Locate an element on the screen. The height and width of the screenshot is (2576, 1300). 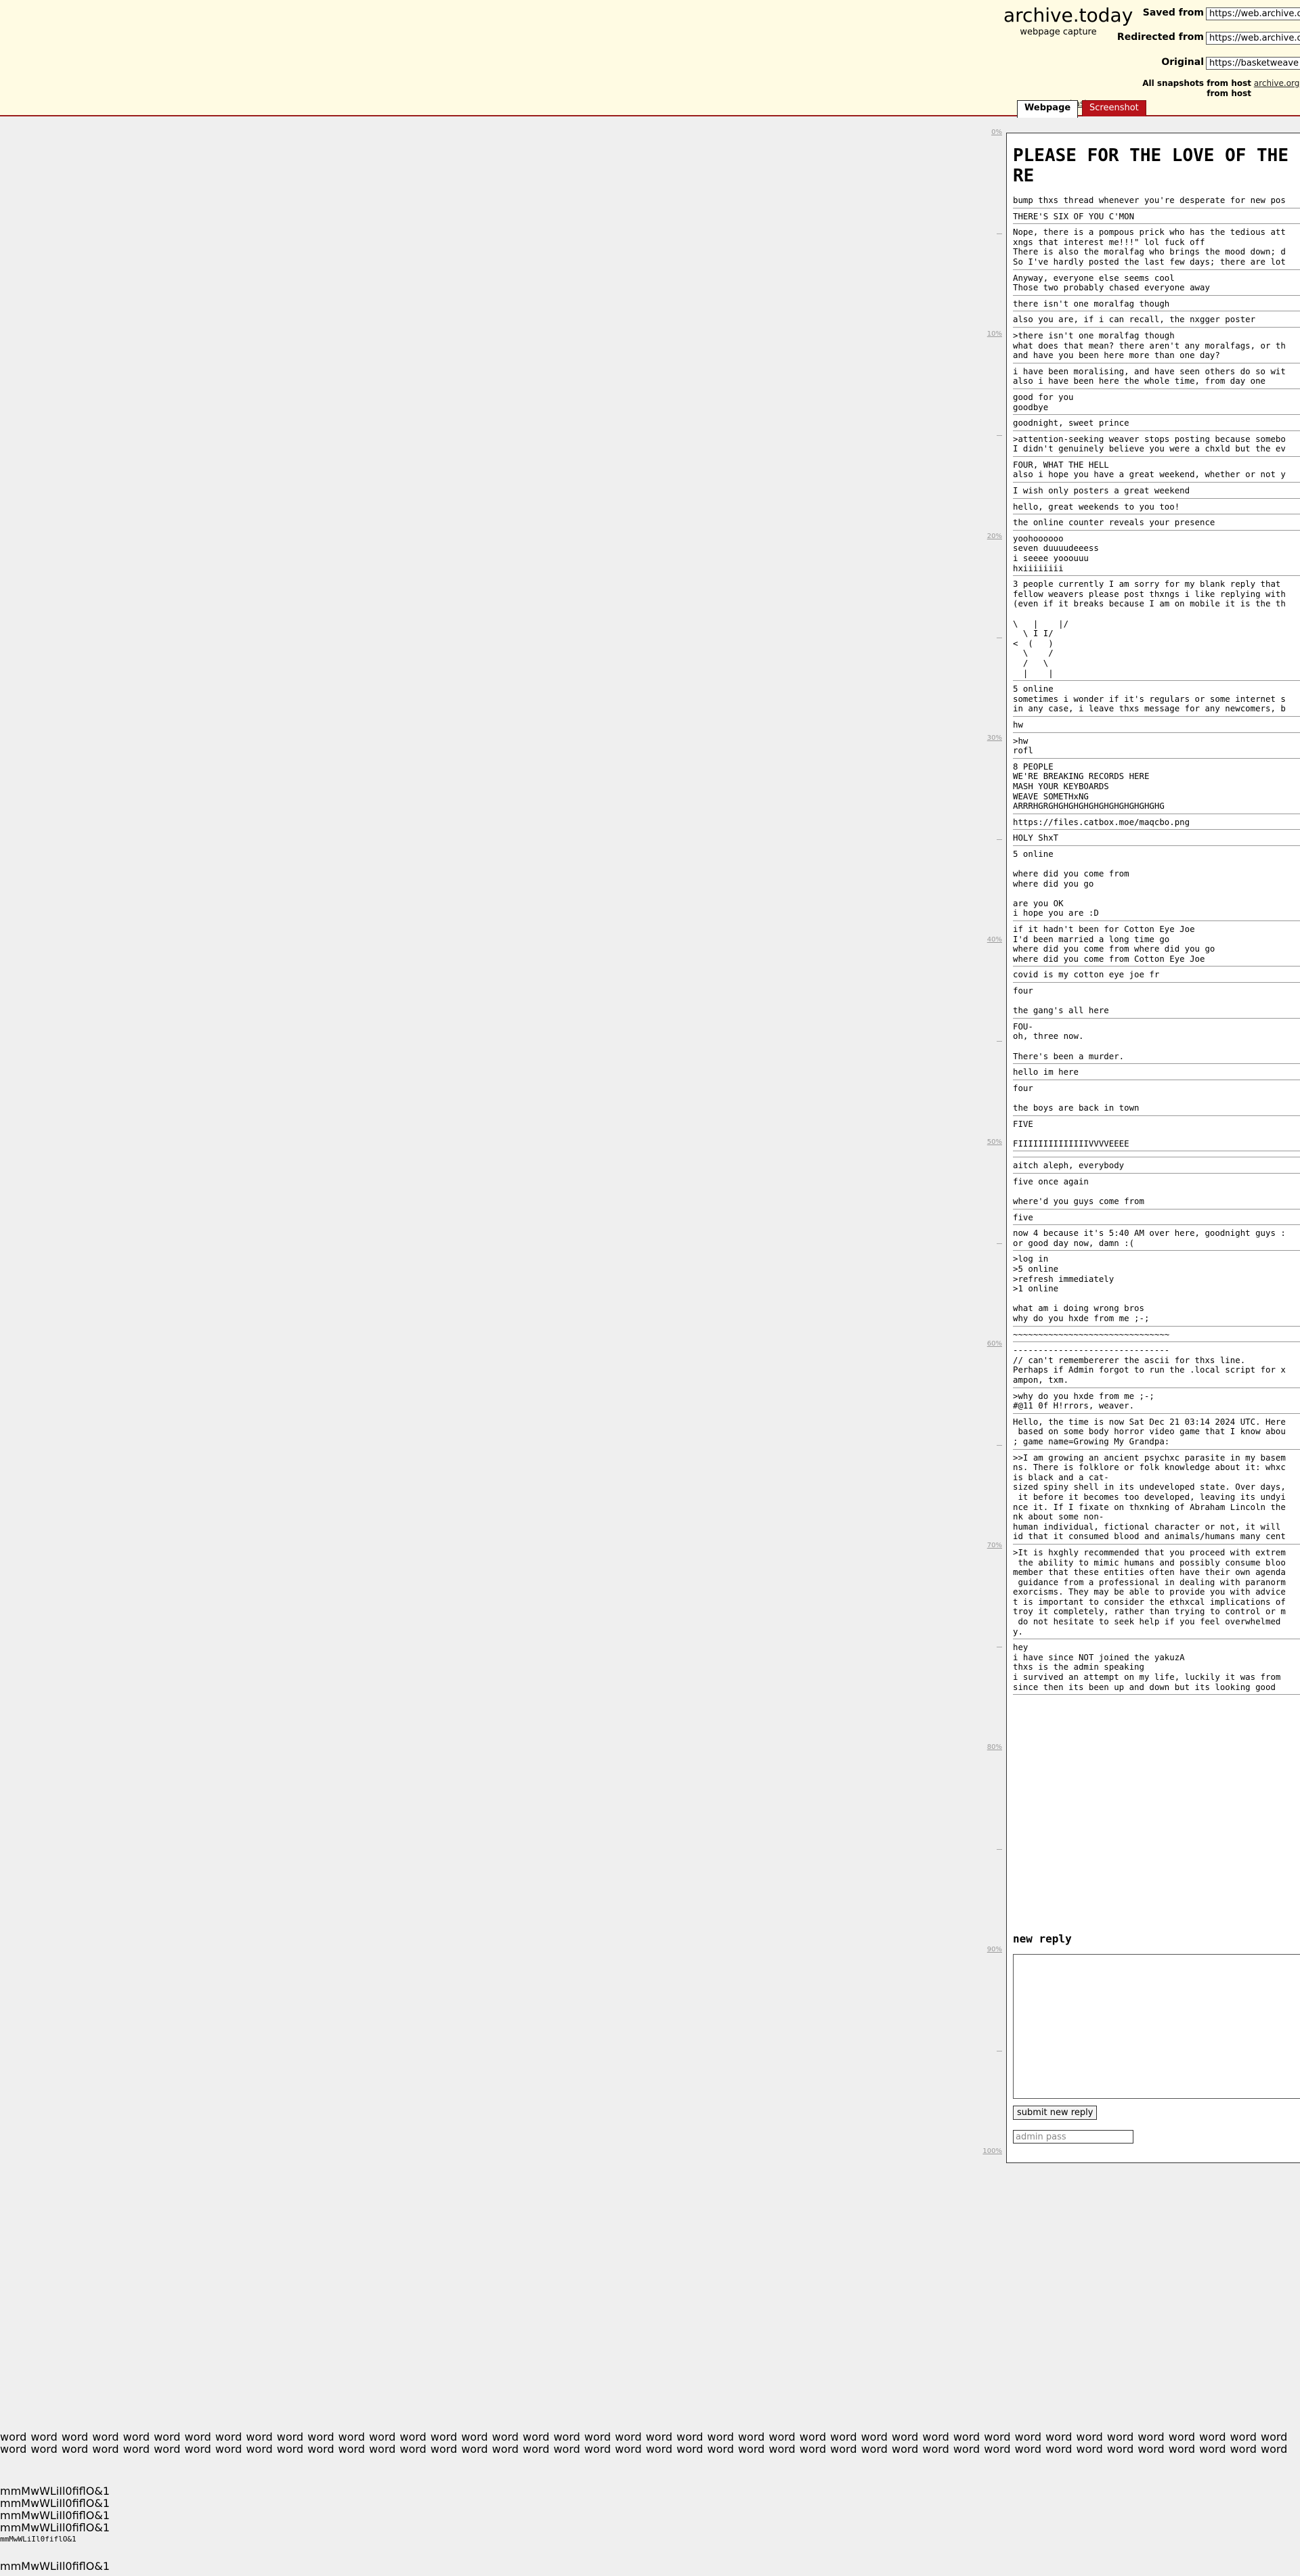
ruler-tick: 60% is located at coordinates (995, 1344).